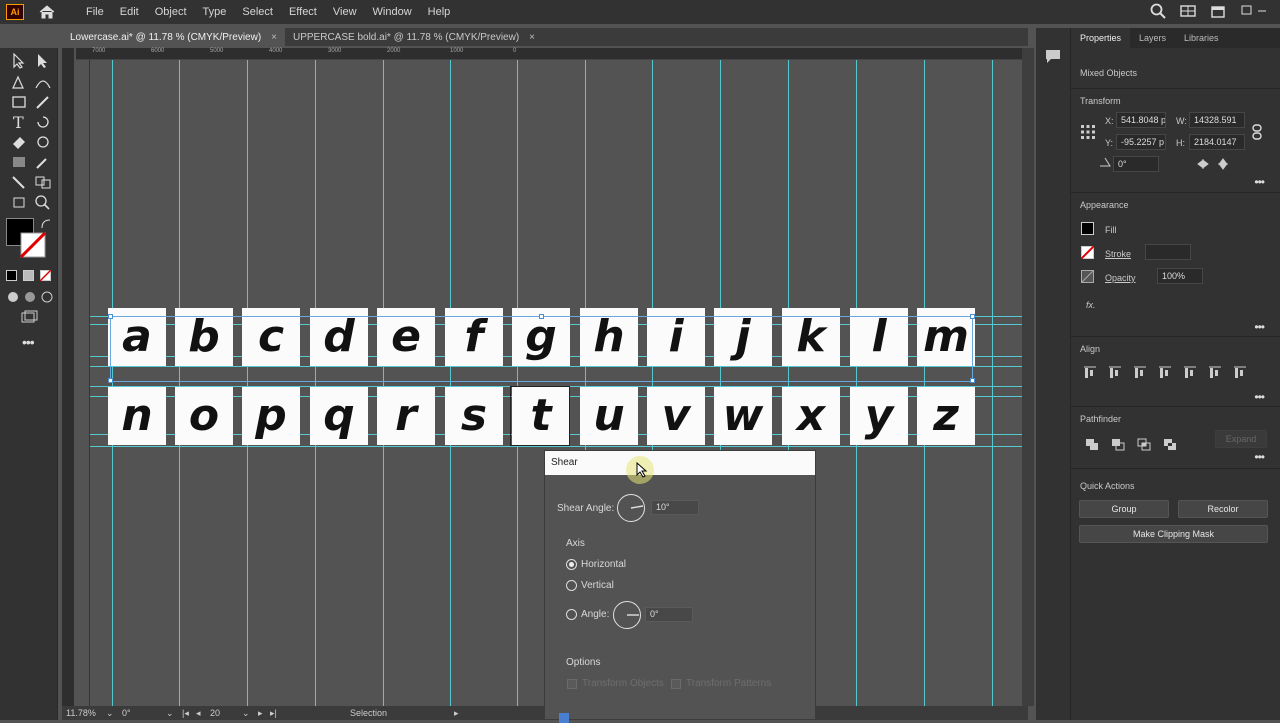 This screenshot has height=723, width=1280. I want to click on rotation-value: 0°, so click(144, 713).